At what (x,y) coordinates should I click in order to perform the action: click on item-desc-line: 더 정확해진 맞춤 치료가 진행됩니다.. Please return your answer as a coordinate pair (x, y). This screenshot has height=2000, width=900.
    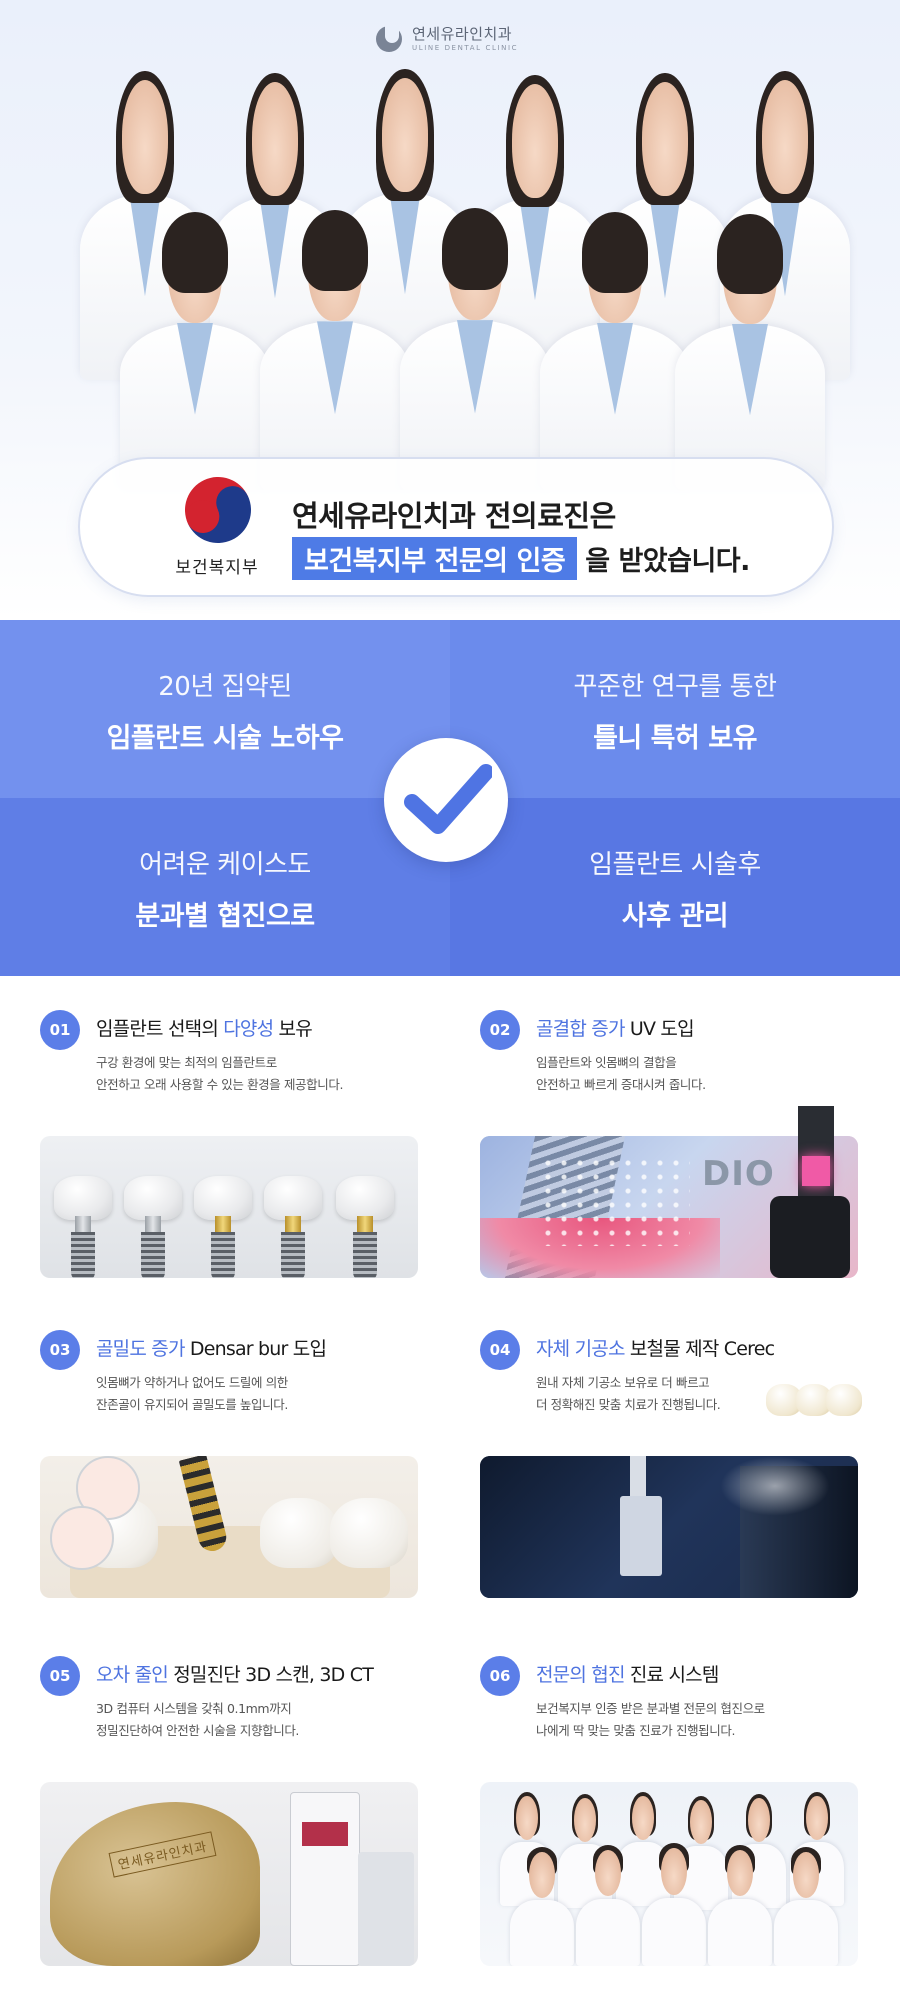
    Looking at the image, I should click on (628, 1404).